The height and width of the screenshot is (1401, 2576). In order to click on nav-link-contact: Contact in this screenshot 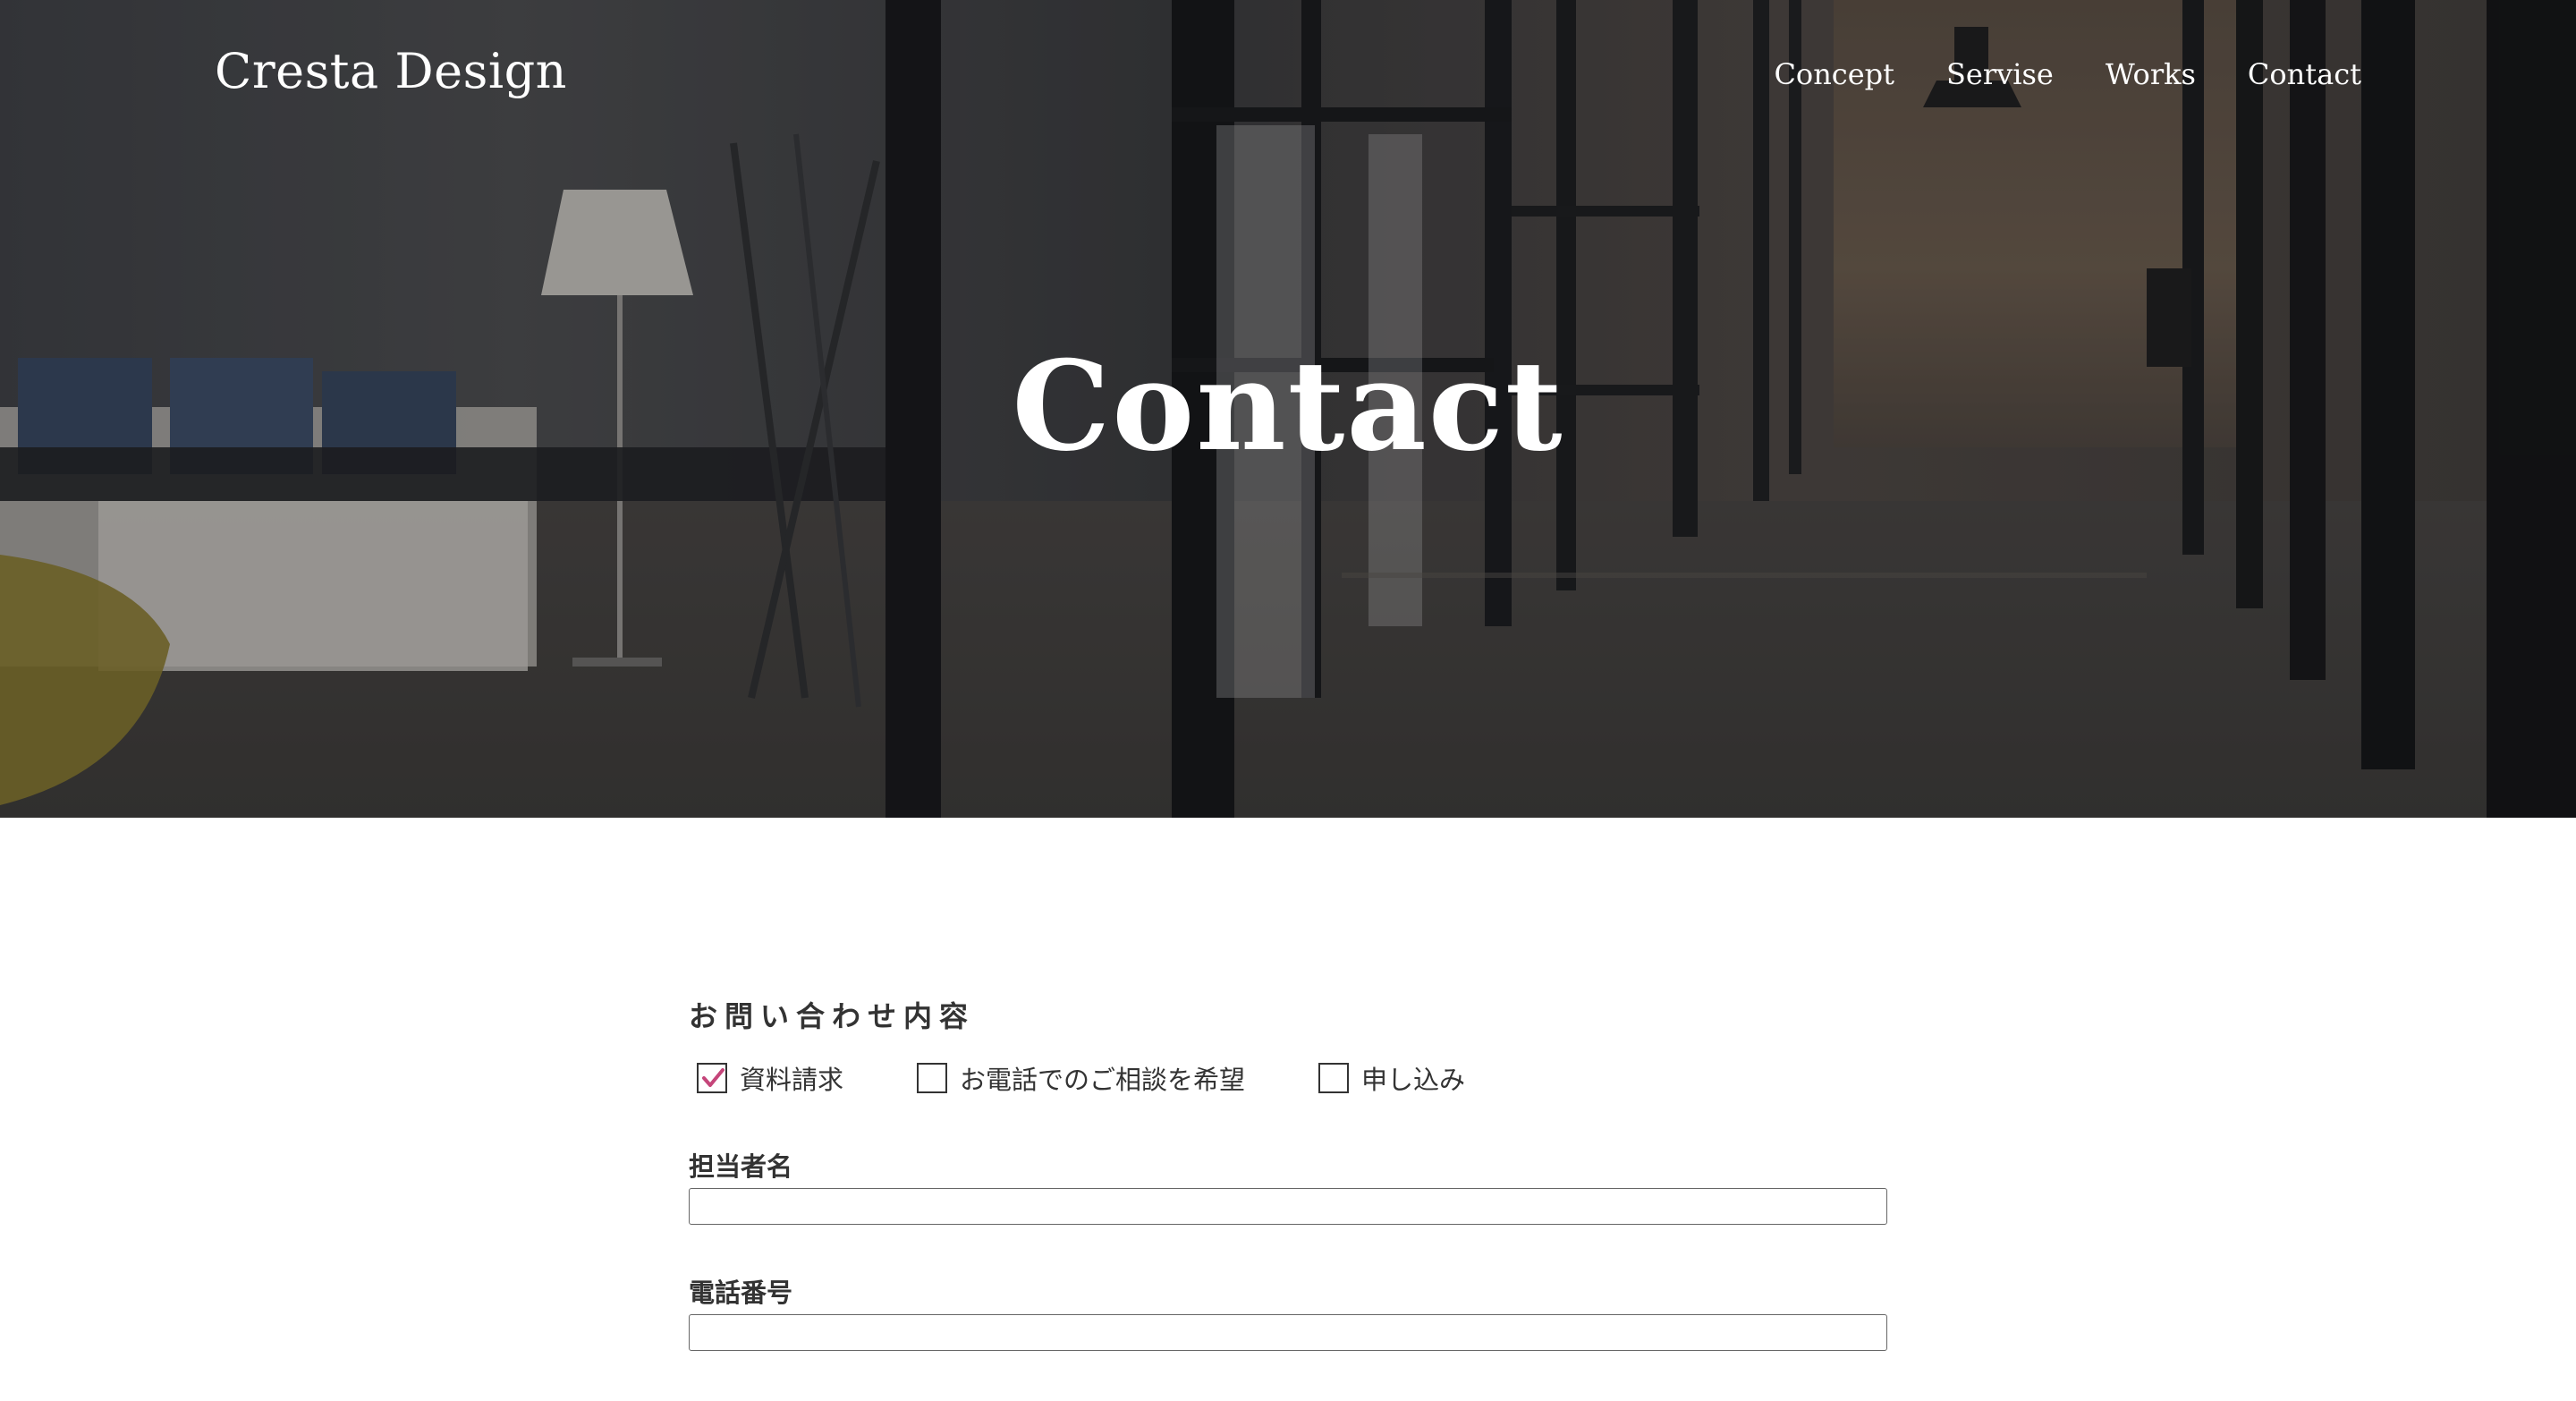, I will do `click(2304, 74)`.